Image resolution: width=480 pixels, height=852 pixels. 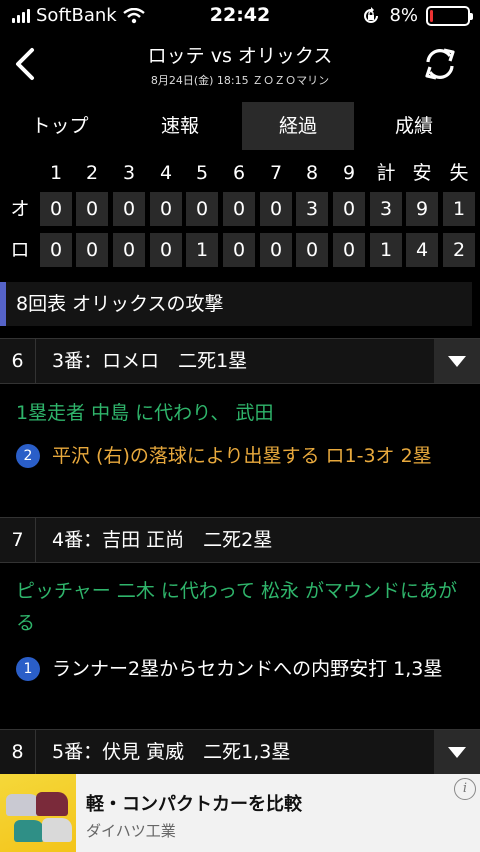 I want to click on battery-icon, so click(x=449, y=15).